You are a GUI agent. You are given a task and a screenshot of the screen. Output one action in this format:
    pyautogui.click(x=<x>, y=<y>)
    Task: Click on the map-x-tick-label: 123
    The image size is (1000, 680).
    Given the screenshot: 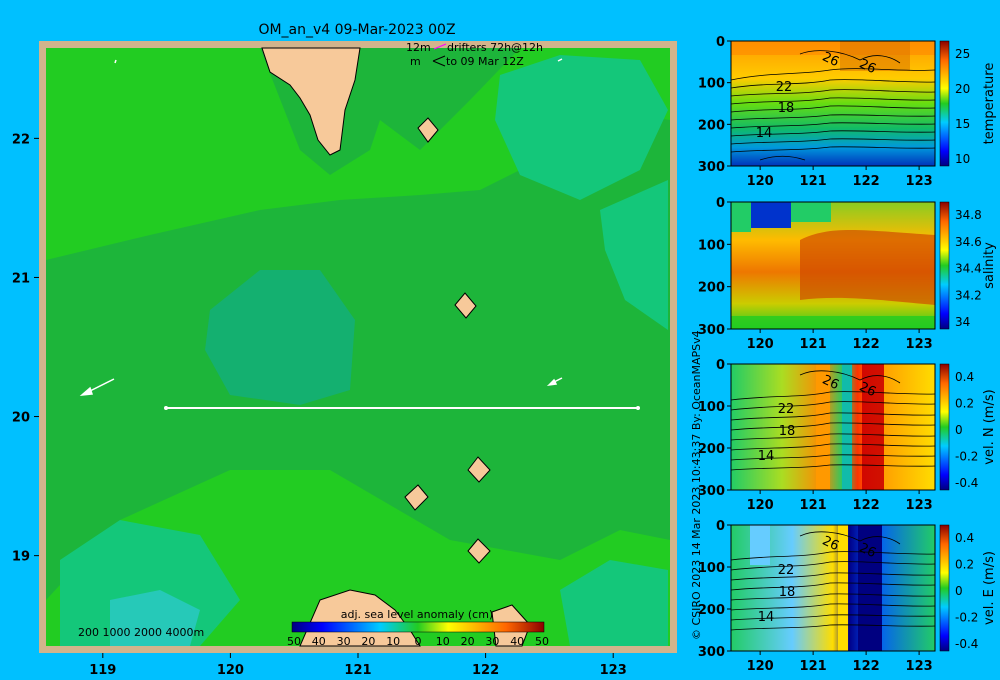 What is the action you would take?
    pyautogui.click(x=613, y=670)
    